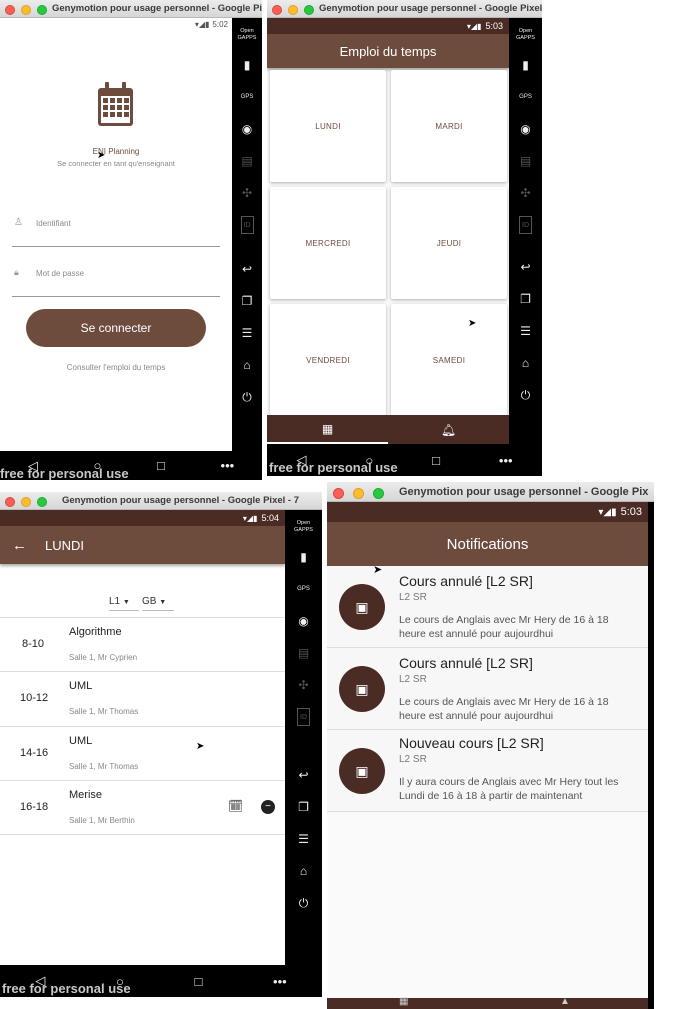 This screenshot has width=690, height=1009. I want to click on username-placeholder: Identifiant, so click(53, 223).